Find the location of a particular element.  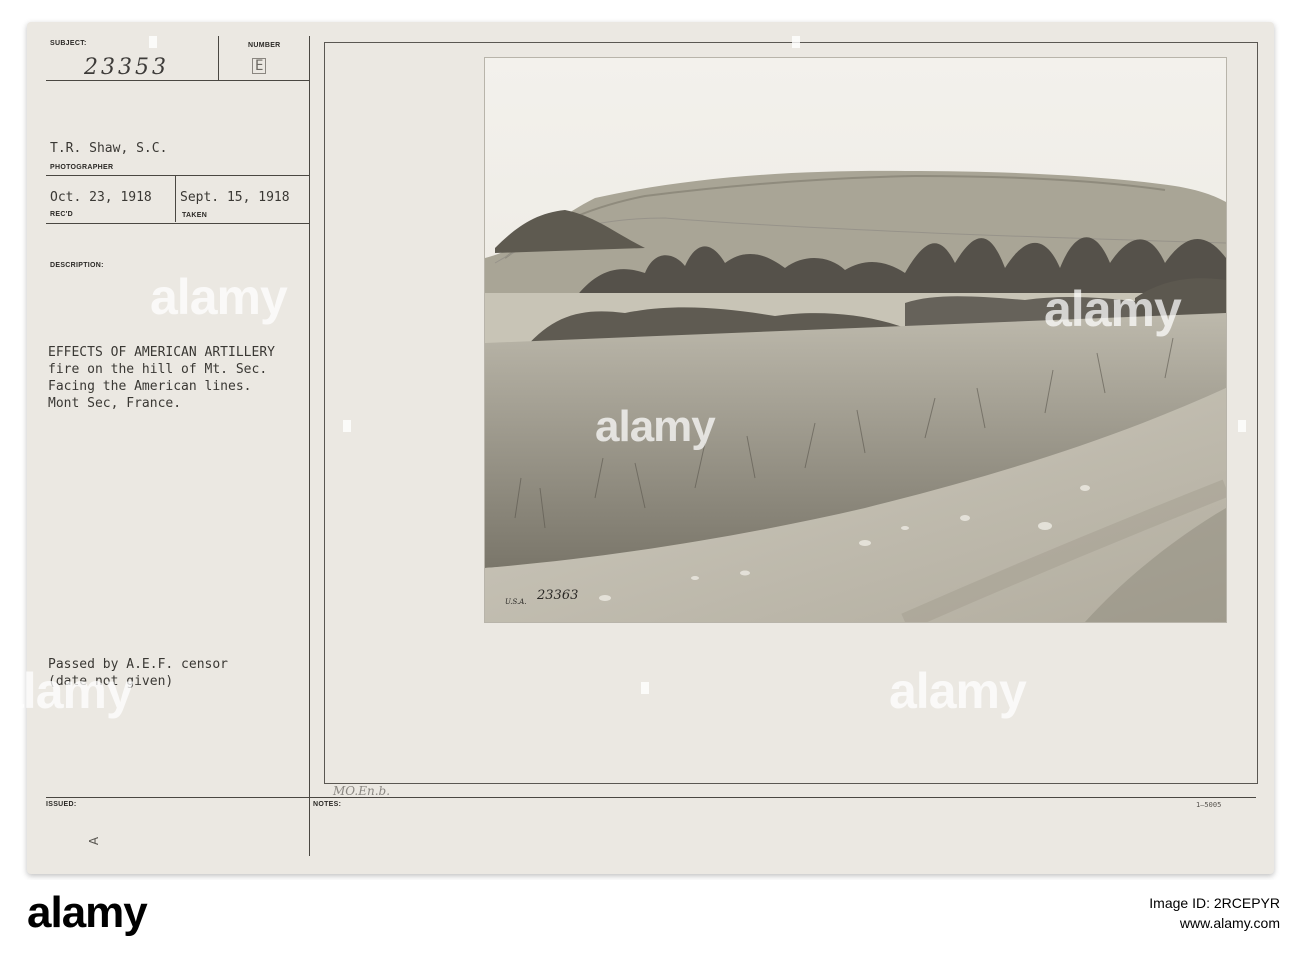

alamy-logo: alamy is located at coordinates (87, 912).